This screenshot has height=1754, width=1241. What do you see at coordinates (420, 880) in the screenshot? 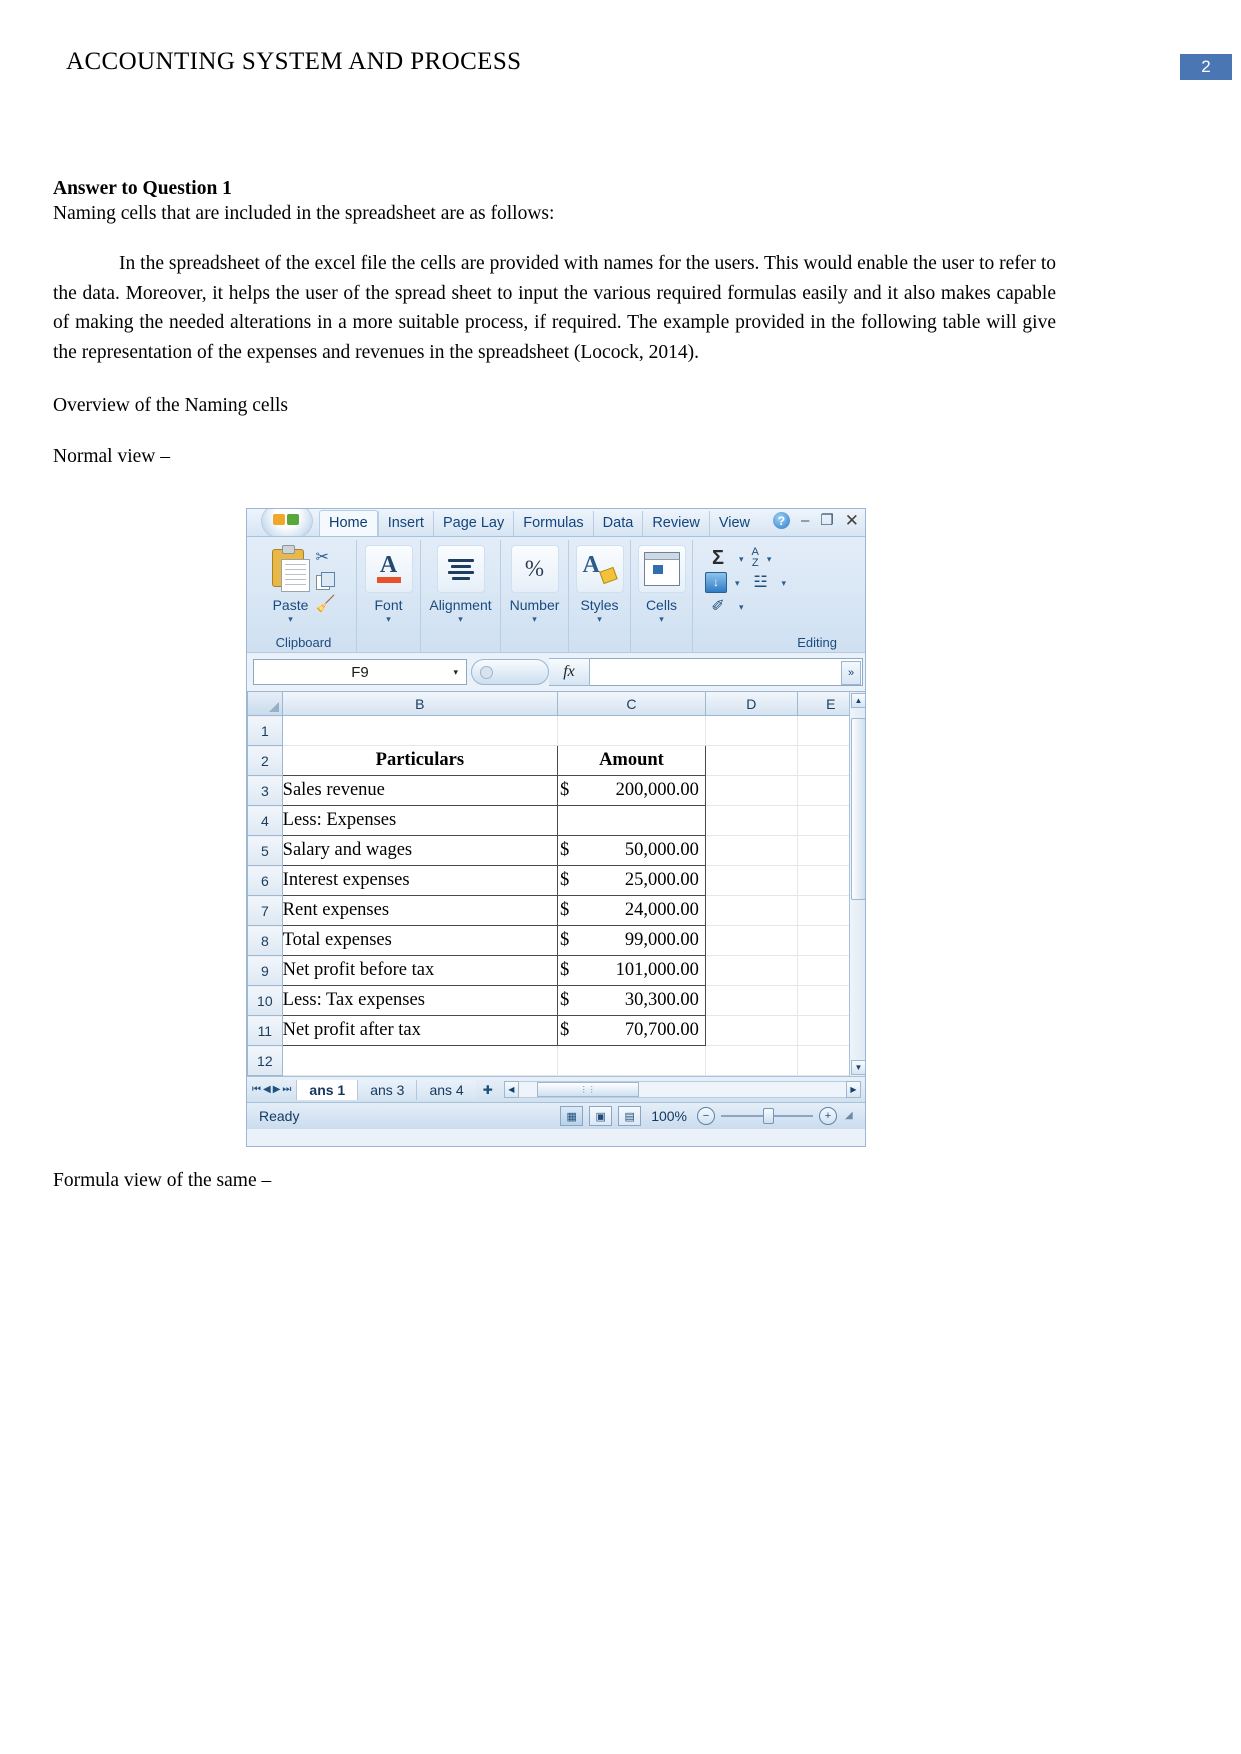
I see `cell-b6: Interest expenses` at bounding box center [420, 880].